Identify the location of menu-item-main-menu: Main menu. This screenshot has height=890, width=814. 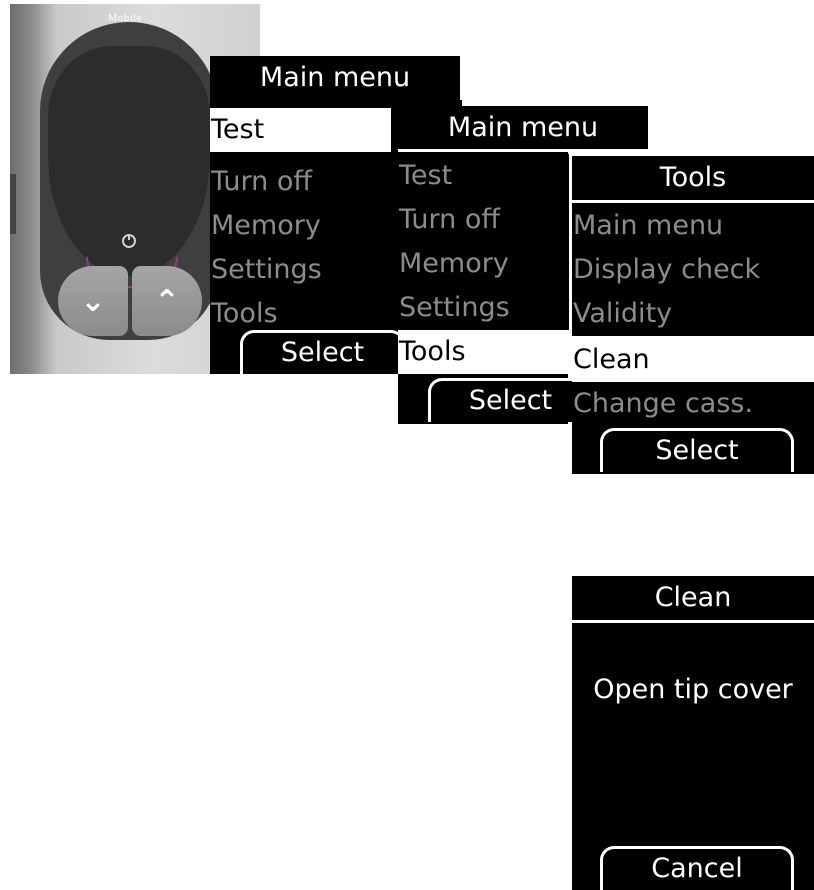
(693, 226).